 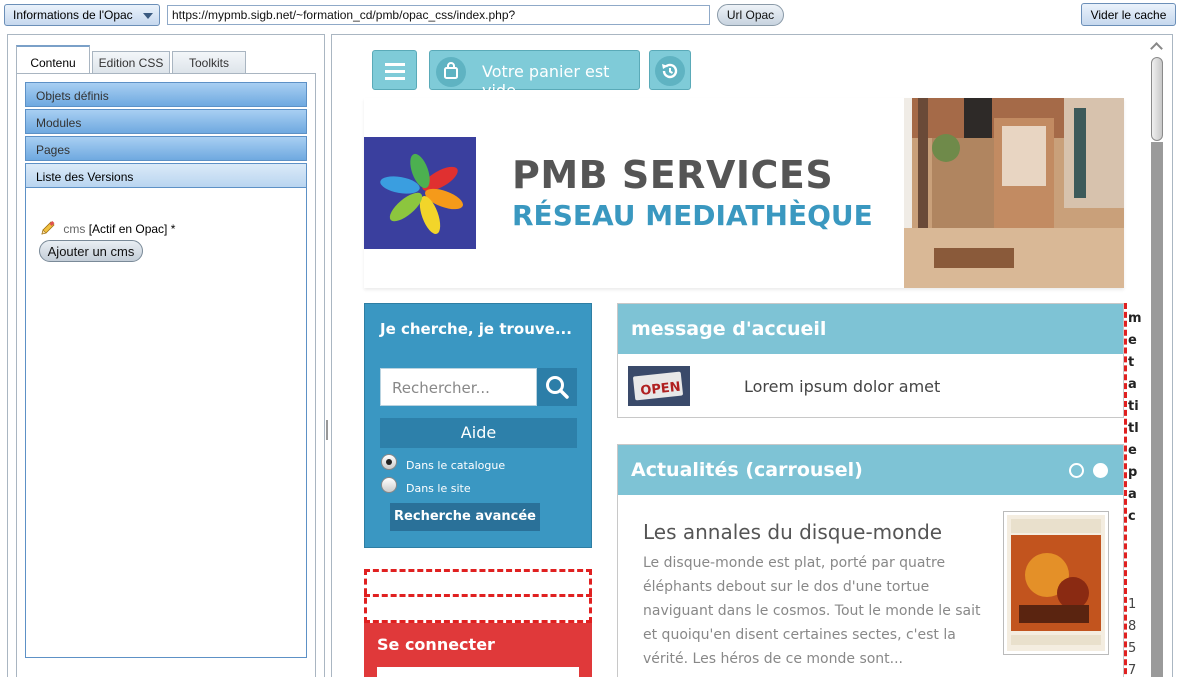 What do you see at coordinates (166, 148) in the screenshot?
I see `section-pages: Pages` at bounding box center [166, 148].